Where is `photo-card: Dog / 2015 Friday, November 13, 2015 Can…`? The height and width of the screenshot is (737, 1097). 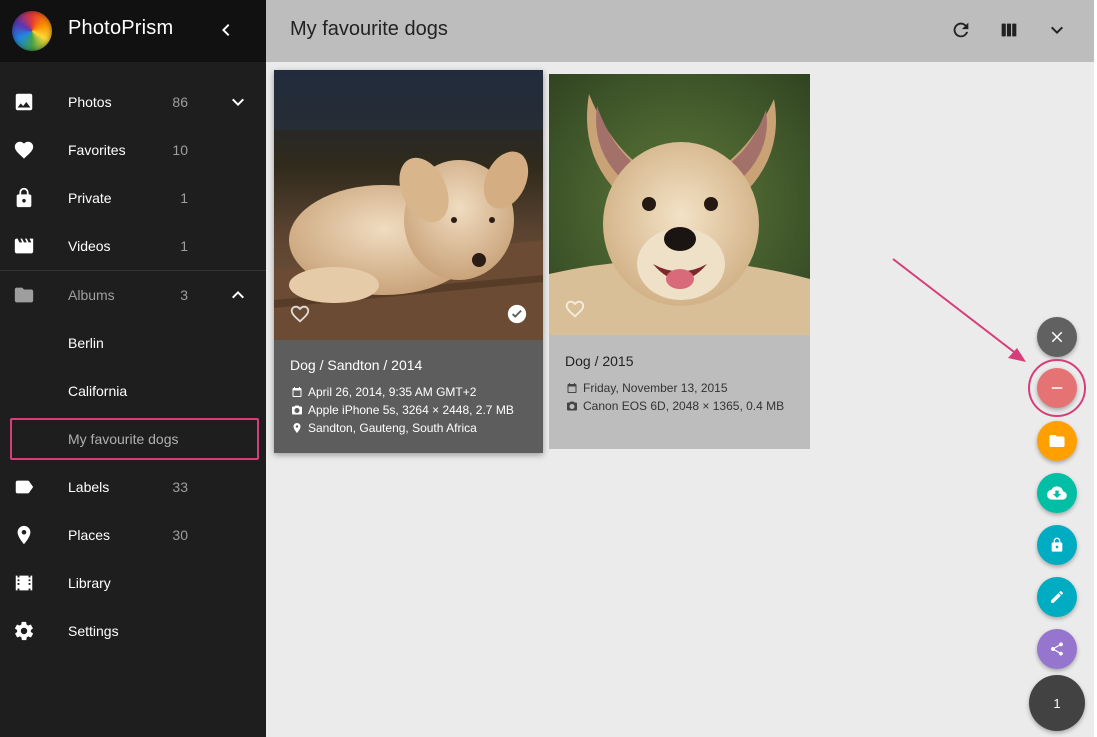
photo-card: Dog / 2015 Friday, November 13, 2015 Can… is located at coordinates (679, 261).